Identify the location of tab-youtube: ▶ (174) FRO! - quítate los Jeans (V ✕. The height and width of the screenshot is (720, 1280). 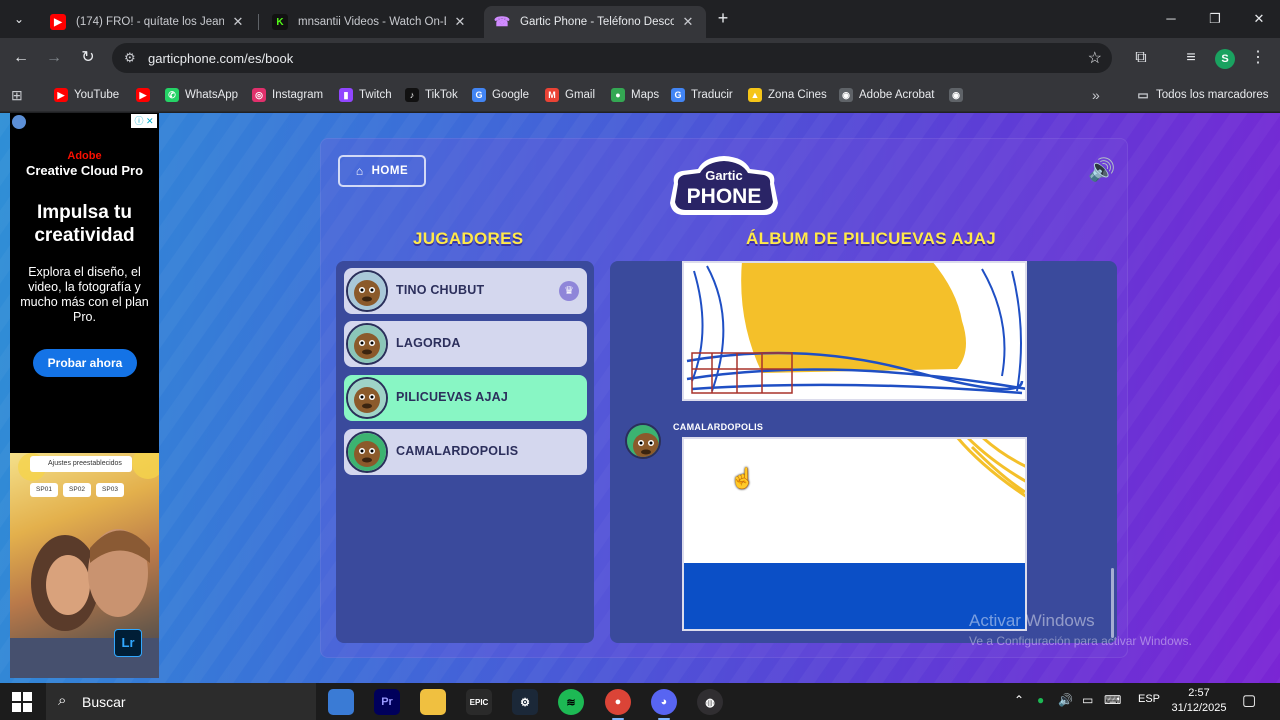
(148, 22).